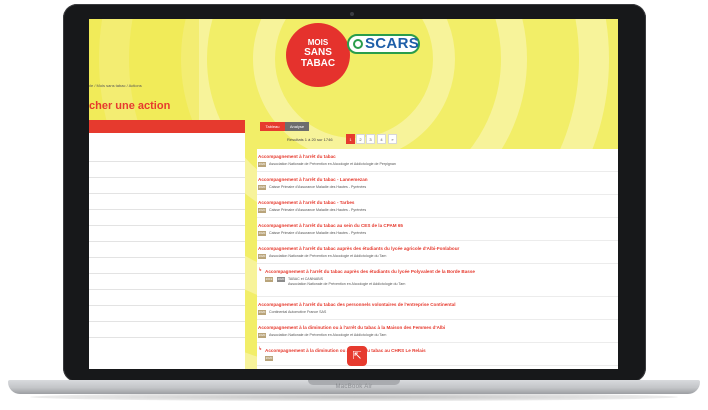 Image resolution: width=708 pixels, height=410 pixels. I want to click on camera-icon, so click(352, 14).